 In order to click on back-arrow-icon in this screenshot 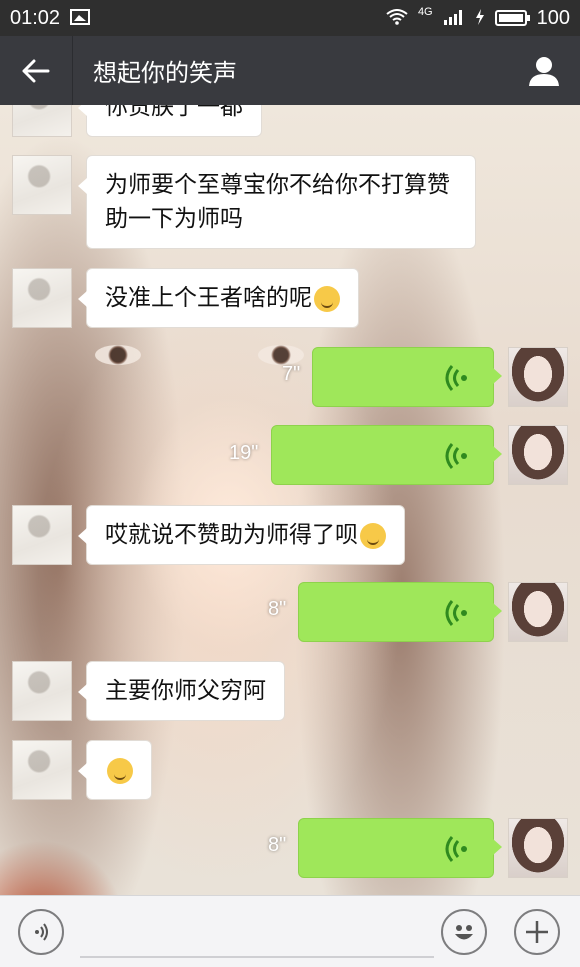, I will do `click(36, 70)`.